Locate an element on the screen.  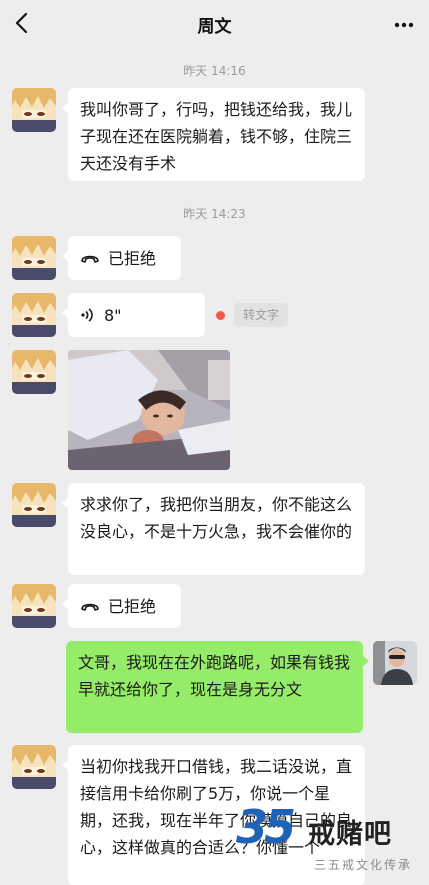
my-avatar is located at coordinates (395, 663).